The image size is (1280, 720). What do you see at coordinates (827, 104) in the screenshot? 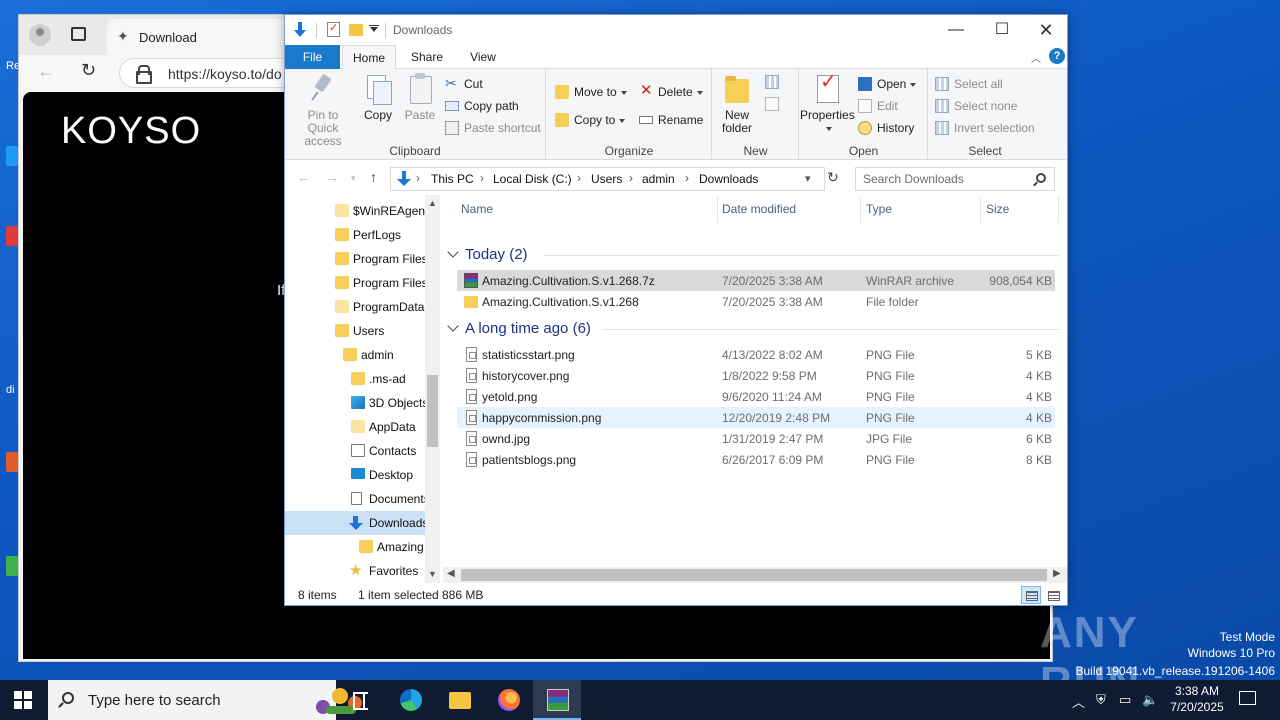
I see `properties-button: Properties` at bounding box center [827, 104].